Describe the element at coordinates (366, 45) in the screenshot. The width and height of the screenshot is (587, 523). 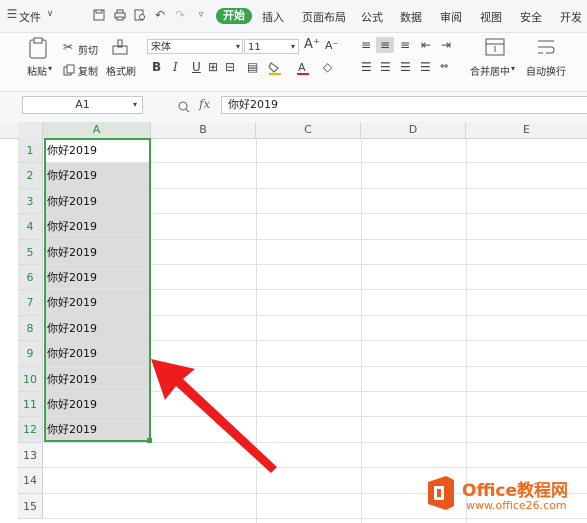
I see `align-top-icon: ≡` at that location.